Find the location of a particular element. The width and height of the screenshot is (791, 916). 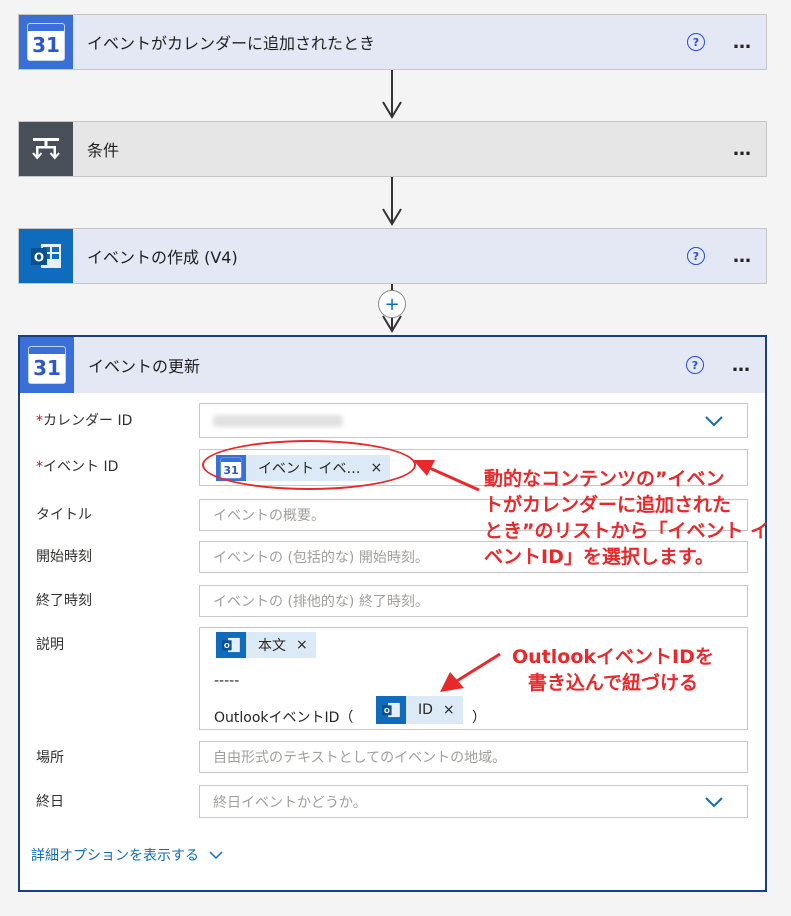

plus-icon: + is located at coordinates (392, 304).